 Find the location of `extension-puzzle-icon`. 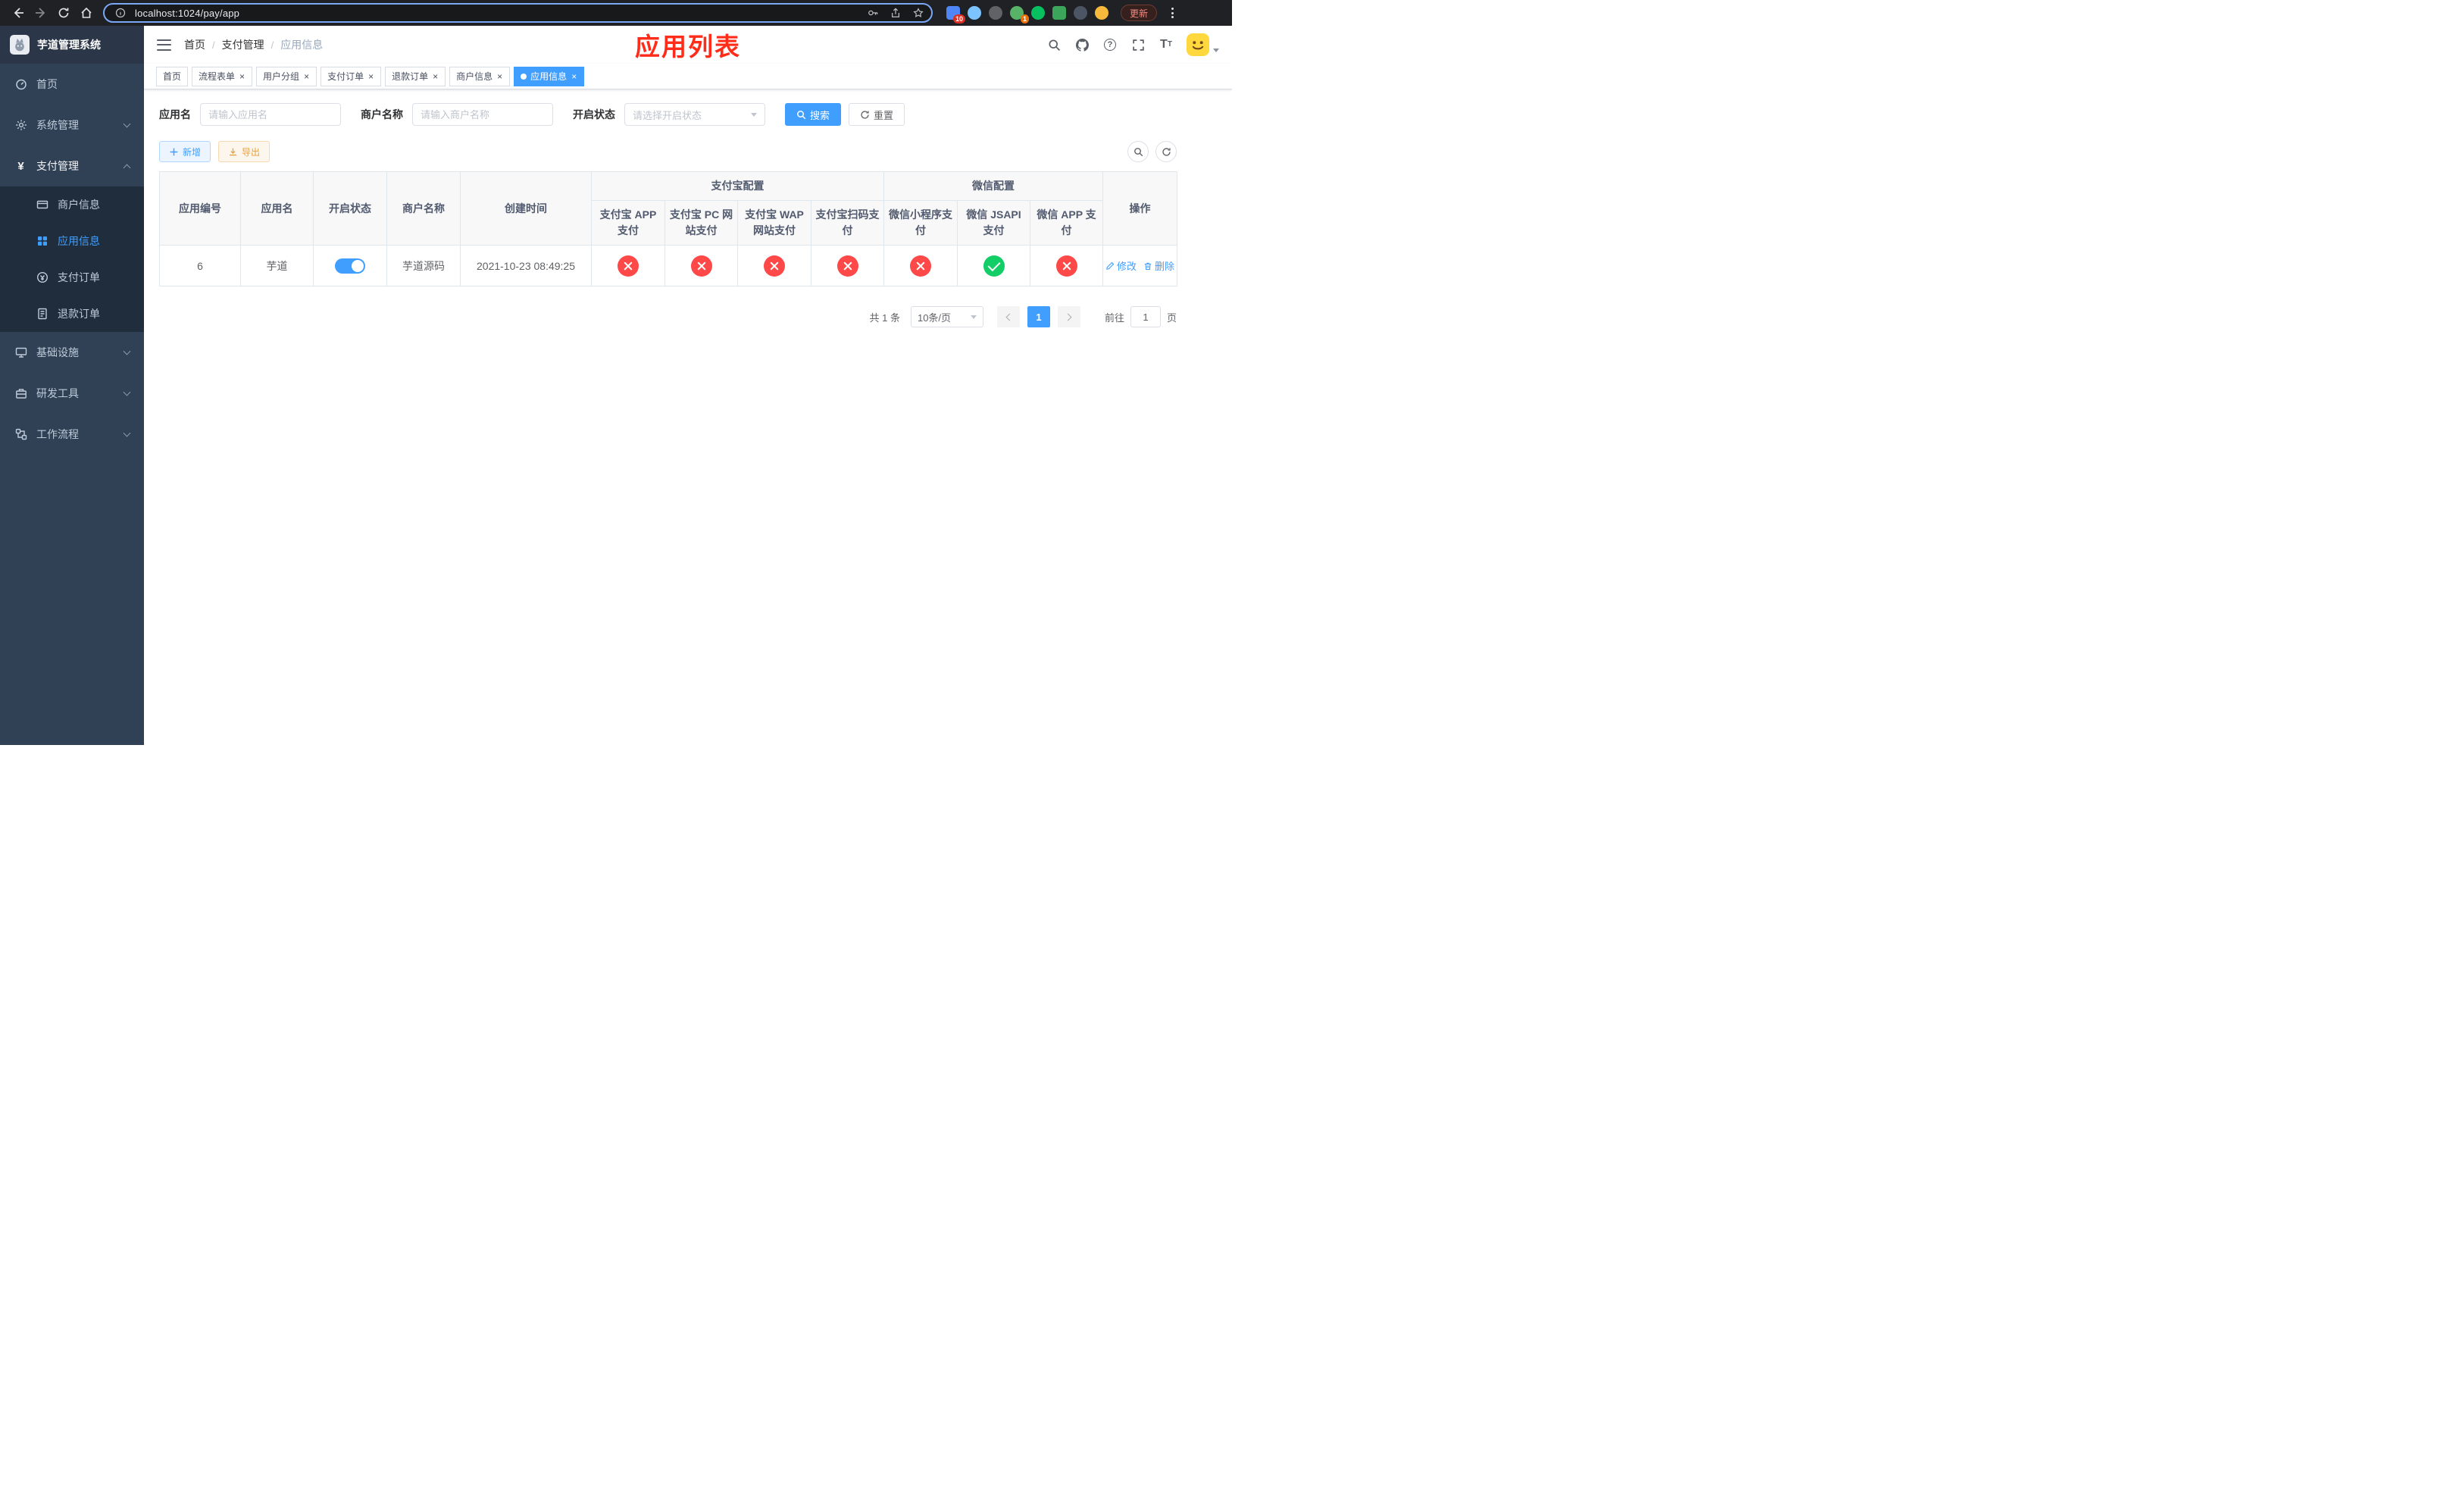

extension-puzzle-icon is located at coordinates (1080, 13).